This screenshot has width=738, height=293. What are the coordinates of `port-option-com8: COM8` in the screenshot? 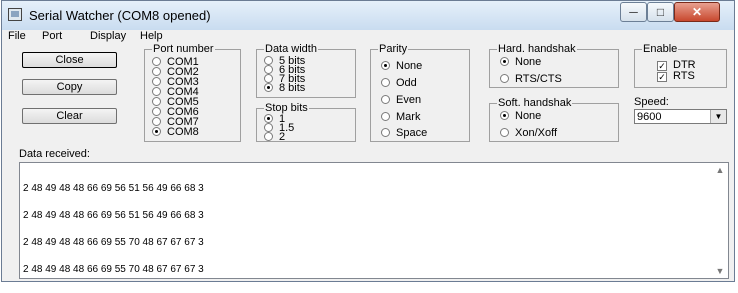 It's located at (175, 132).